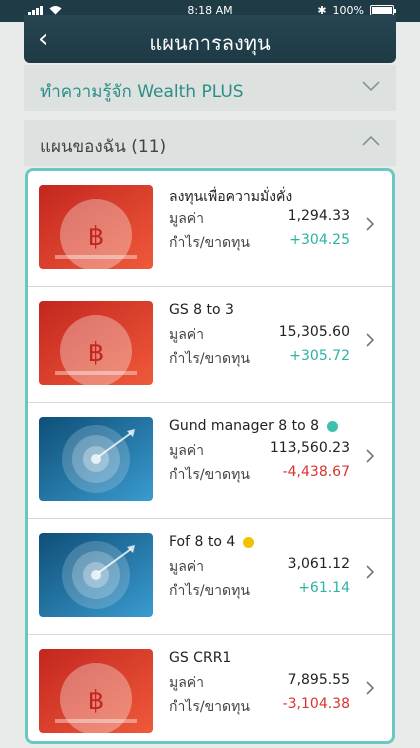 The width and height of the screenshot is (420, 748). What do you see at coordinates (318, 216) in the screenshot?
I see `plan-value: 1,294.33` at bounding box center [318, 216].